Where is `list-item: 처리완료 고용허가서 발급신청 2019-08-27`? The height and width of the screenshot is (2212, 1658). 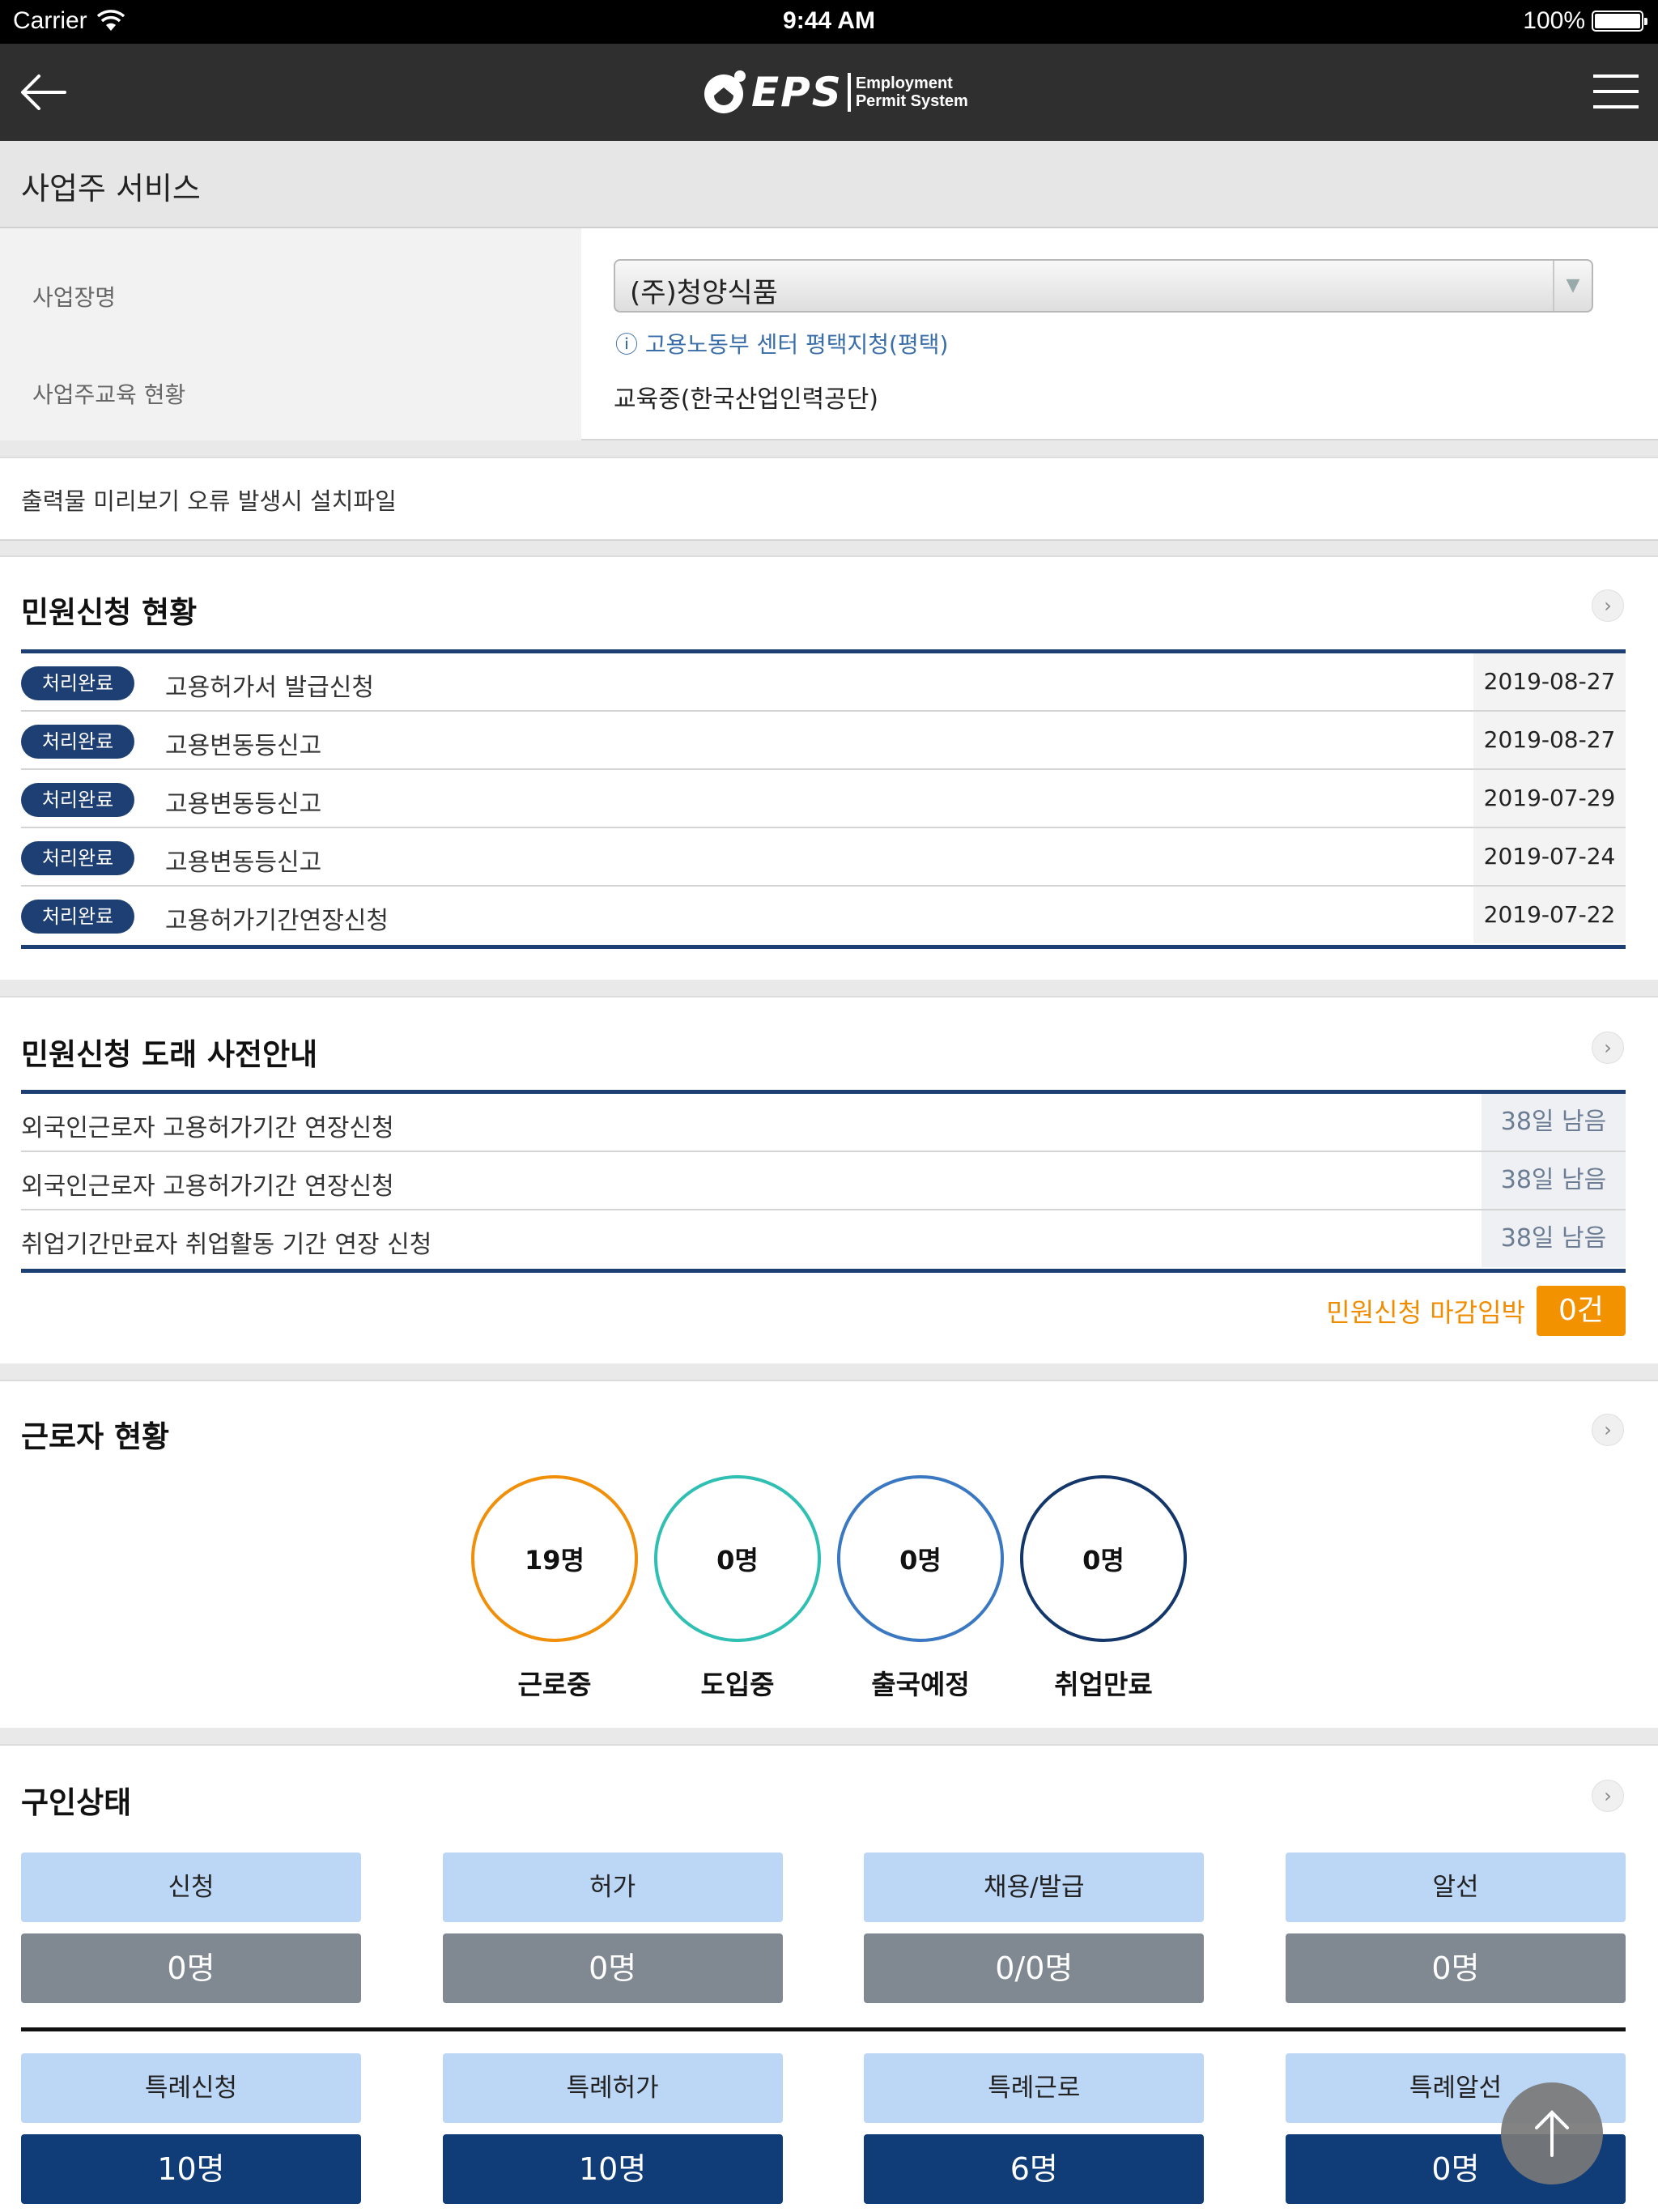 list-item: 처리완료 고용허가서 발급신청 2019-08-27 is located at coordinates (823, 682).